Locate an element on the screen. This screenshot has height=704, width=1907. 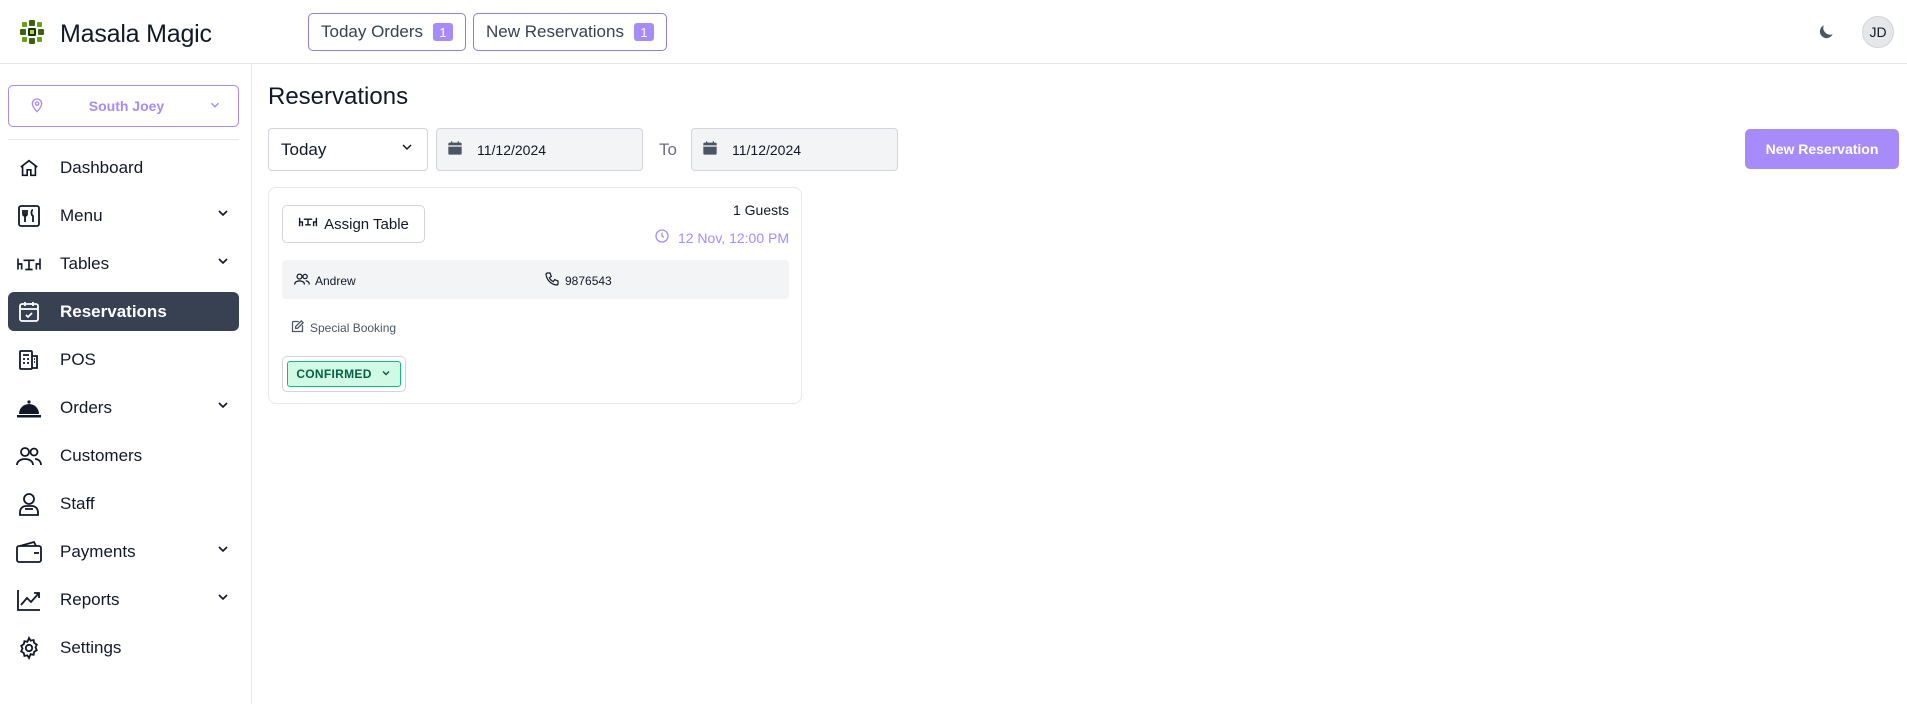
date-from-input: 11/12/2024 is located at coordinates (539, 149).